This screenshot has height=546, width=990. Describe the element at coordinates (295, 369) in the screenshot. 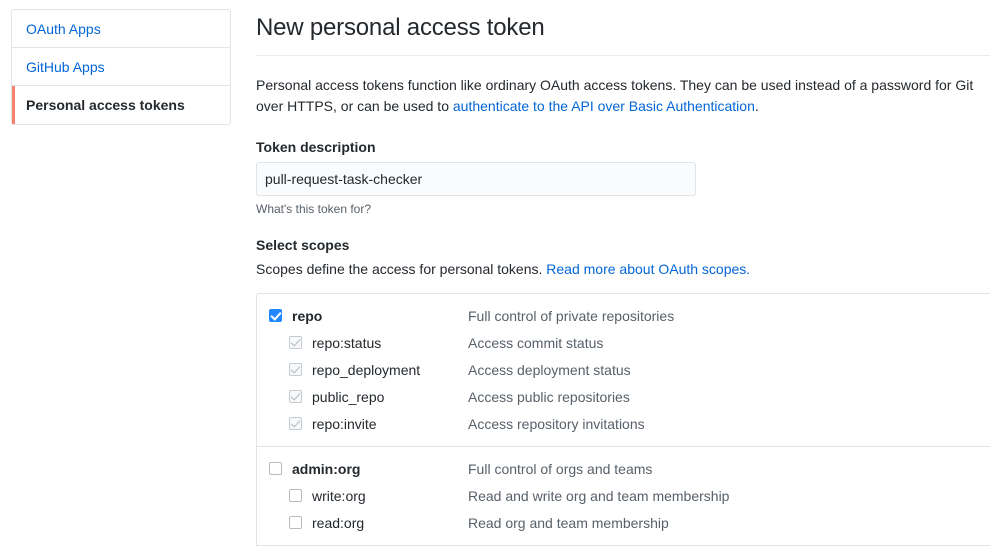

I see `checkbox-repo-deployment` at that location.